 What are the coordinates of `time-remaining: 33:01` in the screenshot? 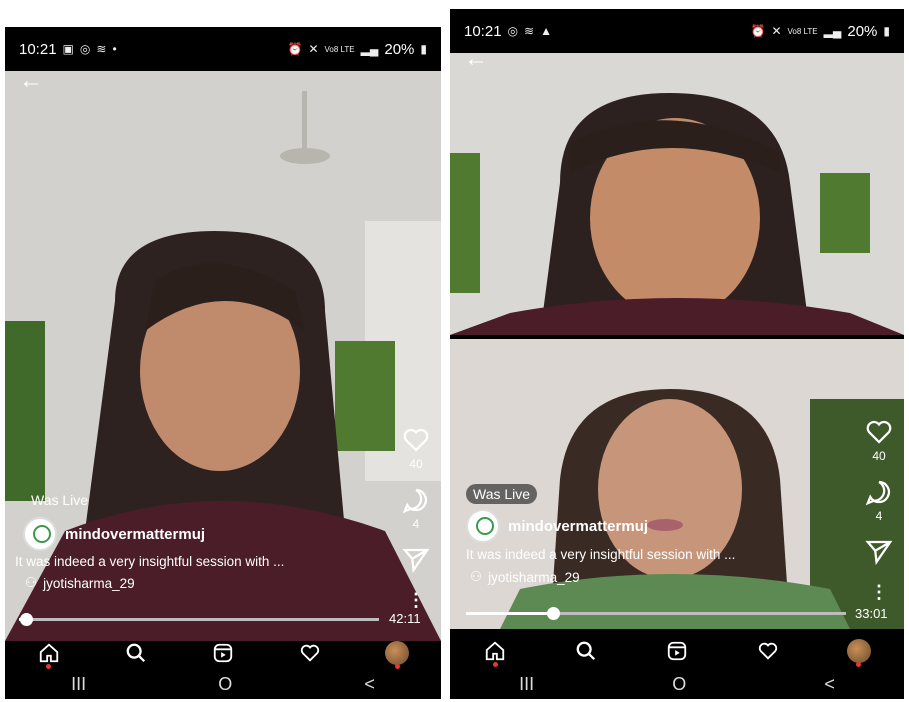 It's located at (871, 613).